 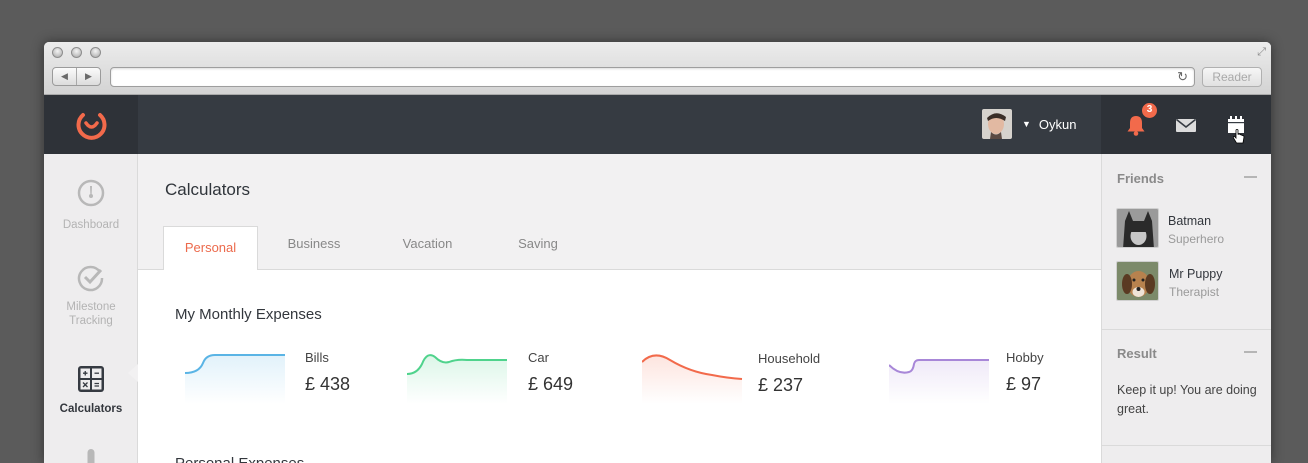 What do you see at coordinates (1191, 282) in the screenshot?
I see `friend-item: Mr Puppy Therapist` at bounding box center [1191, 282].